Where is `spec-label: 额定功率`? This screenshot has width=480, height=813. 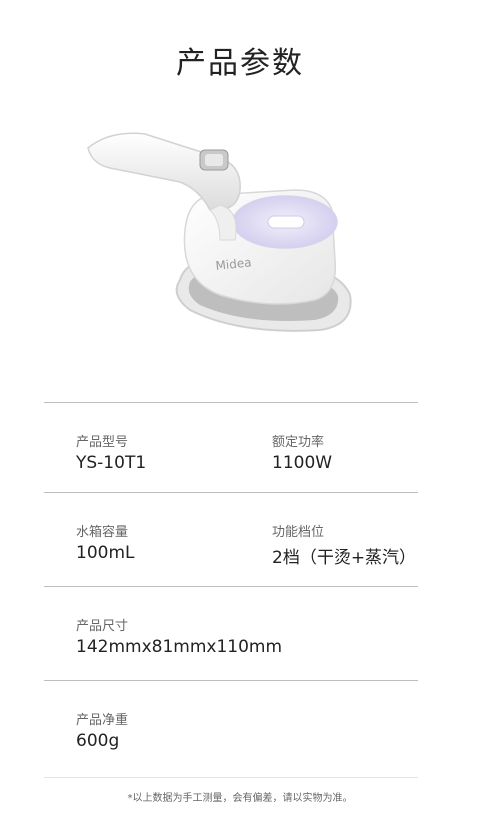 spec-label: 额定功率 is located at coordinates (298, 442).